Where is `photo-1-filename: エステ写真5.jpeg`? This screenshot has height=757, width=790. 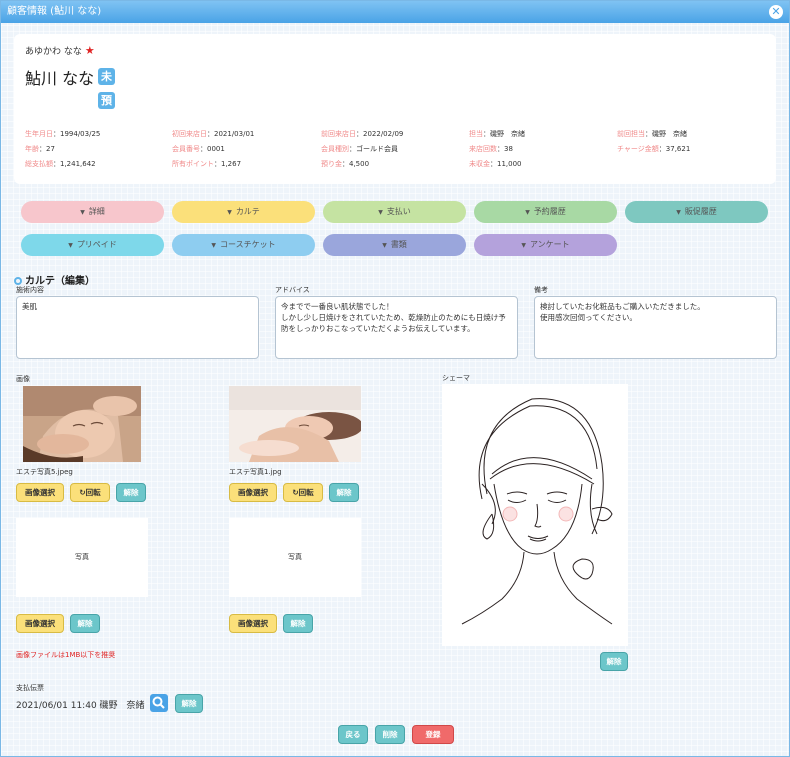
photo-1-filename: エステ写真5.jpeg is located at coordinates (44, 472).